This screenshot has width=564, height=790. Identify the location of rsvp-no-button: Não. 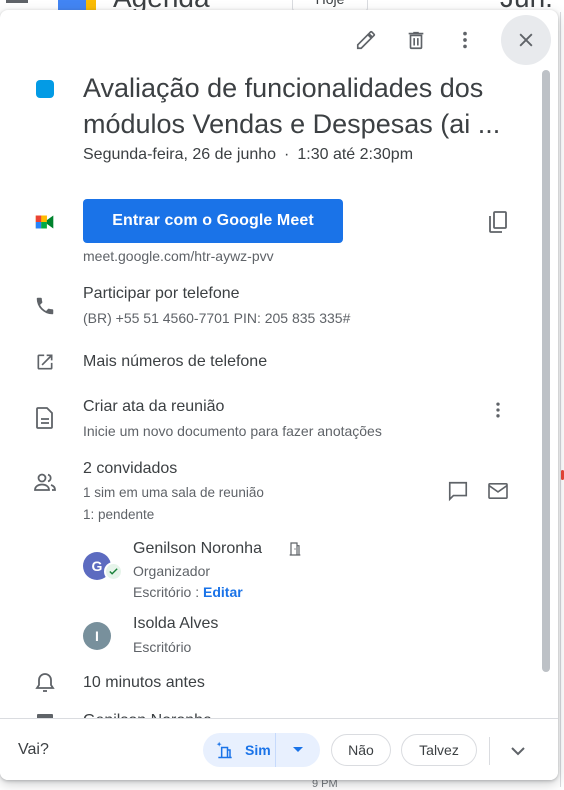
(361, 750).